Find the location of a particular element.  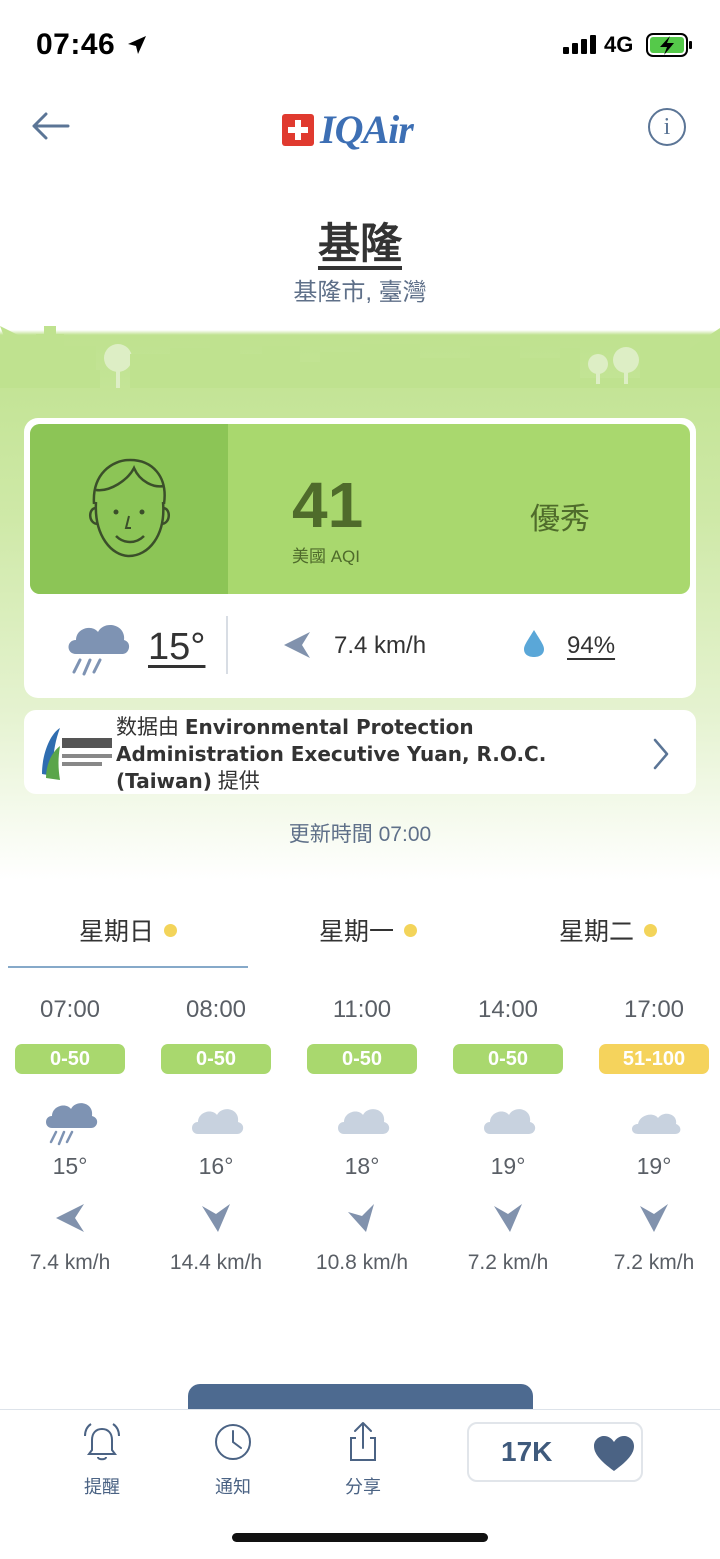

forecast-column: 14:00 0-50 19° 7.2 km/h is located at coordinates (508, 1132).